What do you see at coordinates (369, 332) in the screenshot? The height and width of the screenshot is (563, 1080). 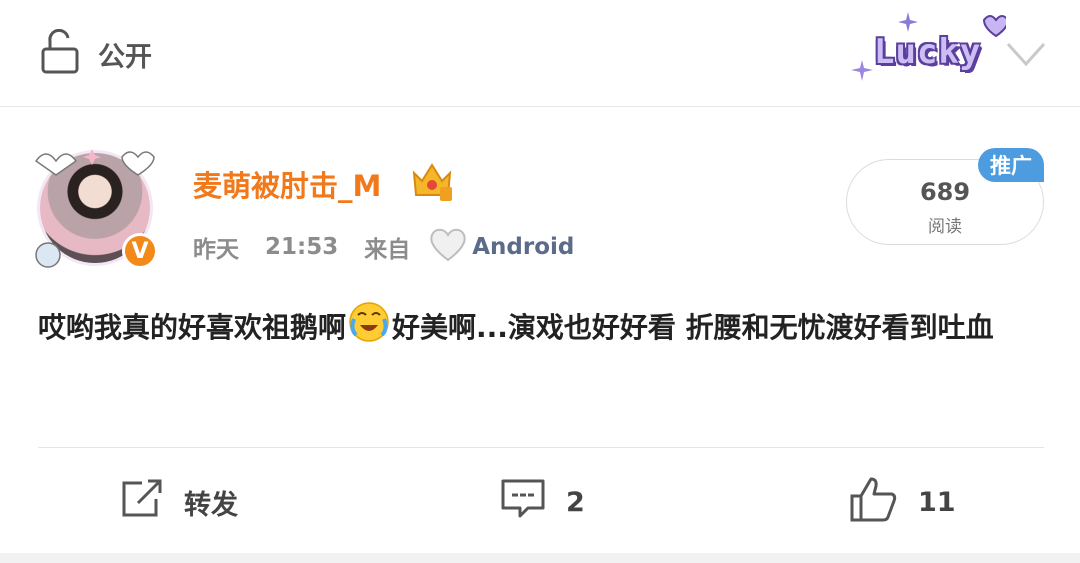 I see `crying-laugh-emoji-icon` at bounding box center [369, 332].